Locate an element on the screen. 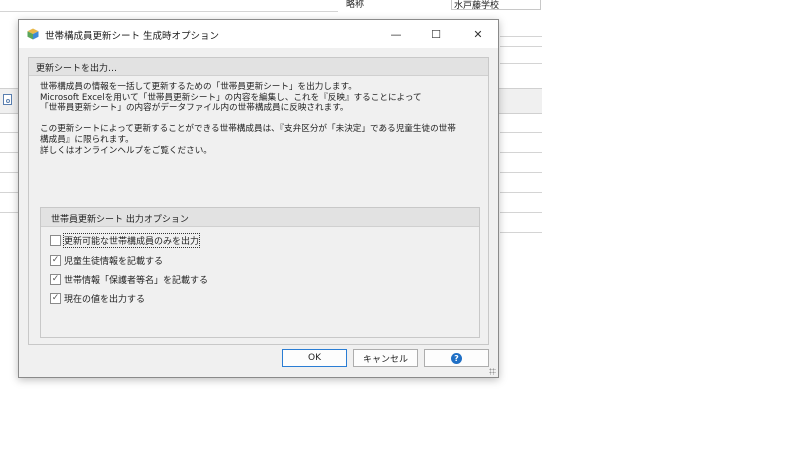  dialog-title: 世帯構成員更新シート 生成時オプション is located at coordinates (132, 36).